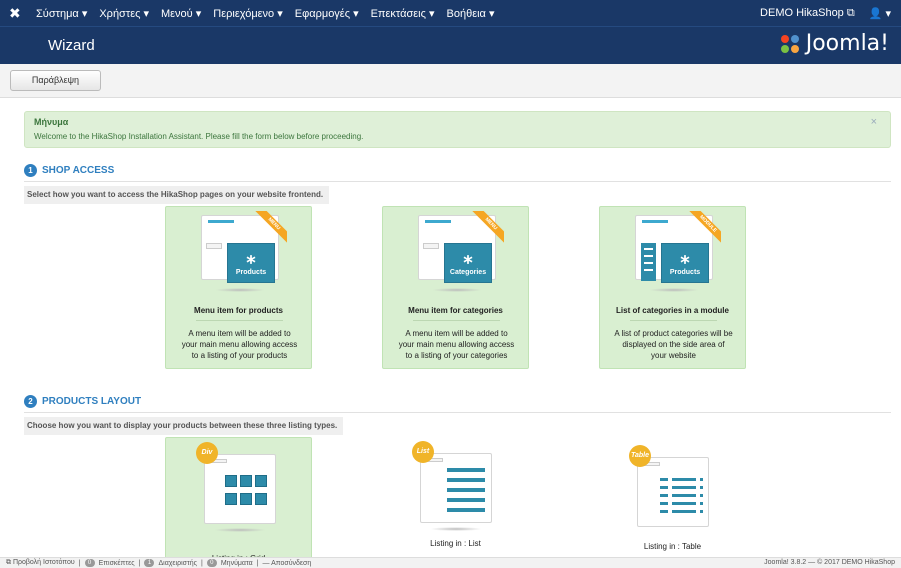 This screenshot has width=901, height=568. I want to click on toolbar: Παράβλεψη, so click(450, 81).